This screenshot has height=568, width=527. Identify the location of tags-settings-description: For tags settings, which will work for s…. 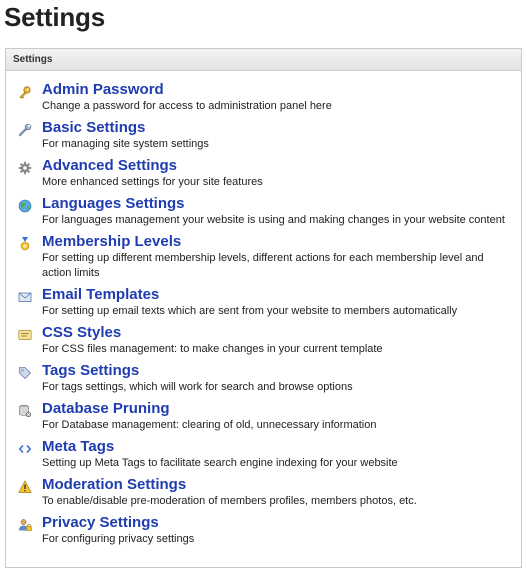
(197, 387).